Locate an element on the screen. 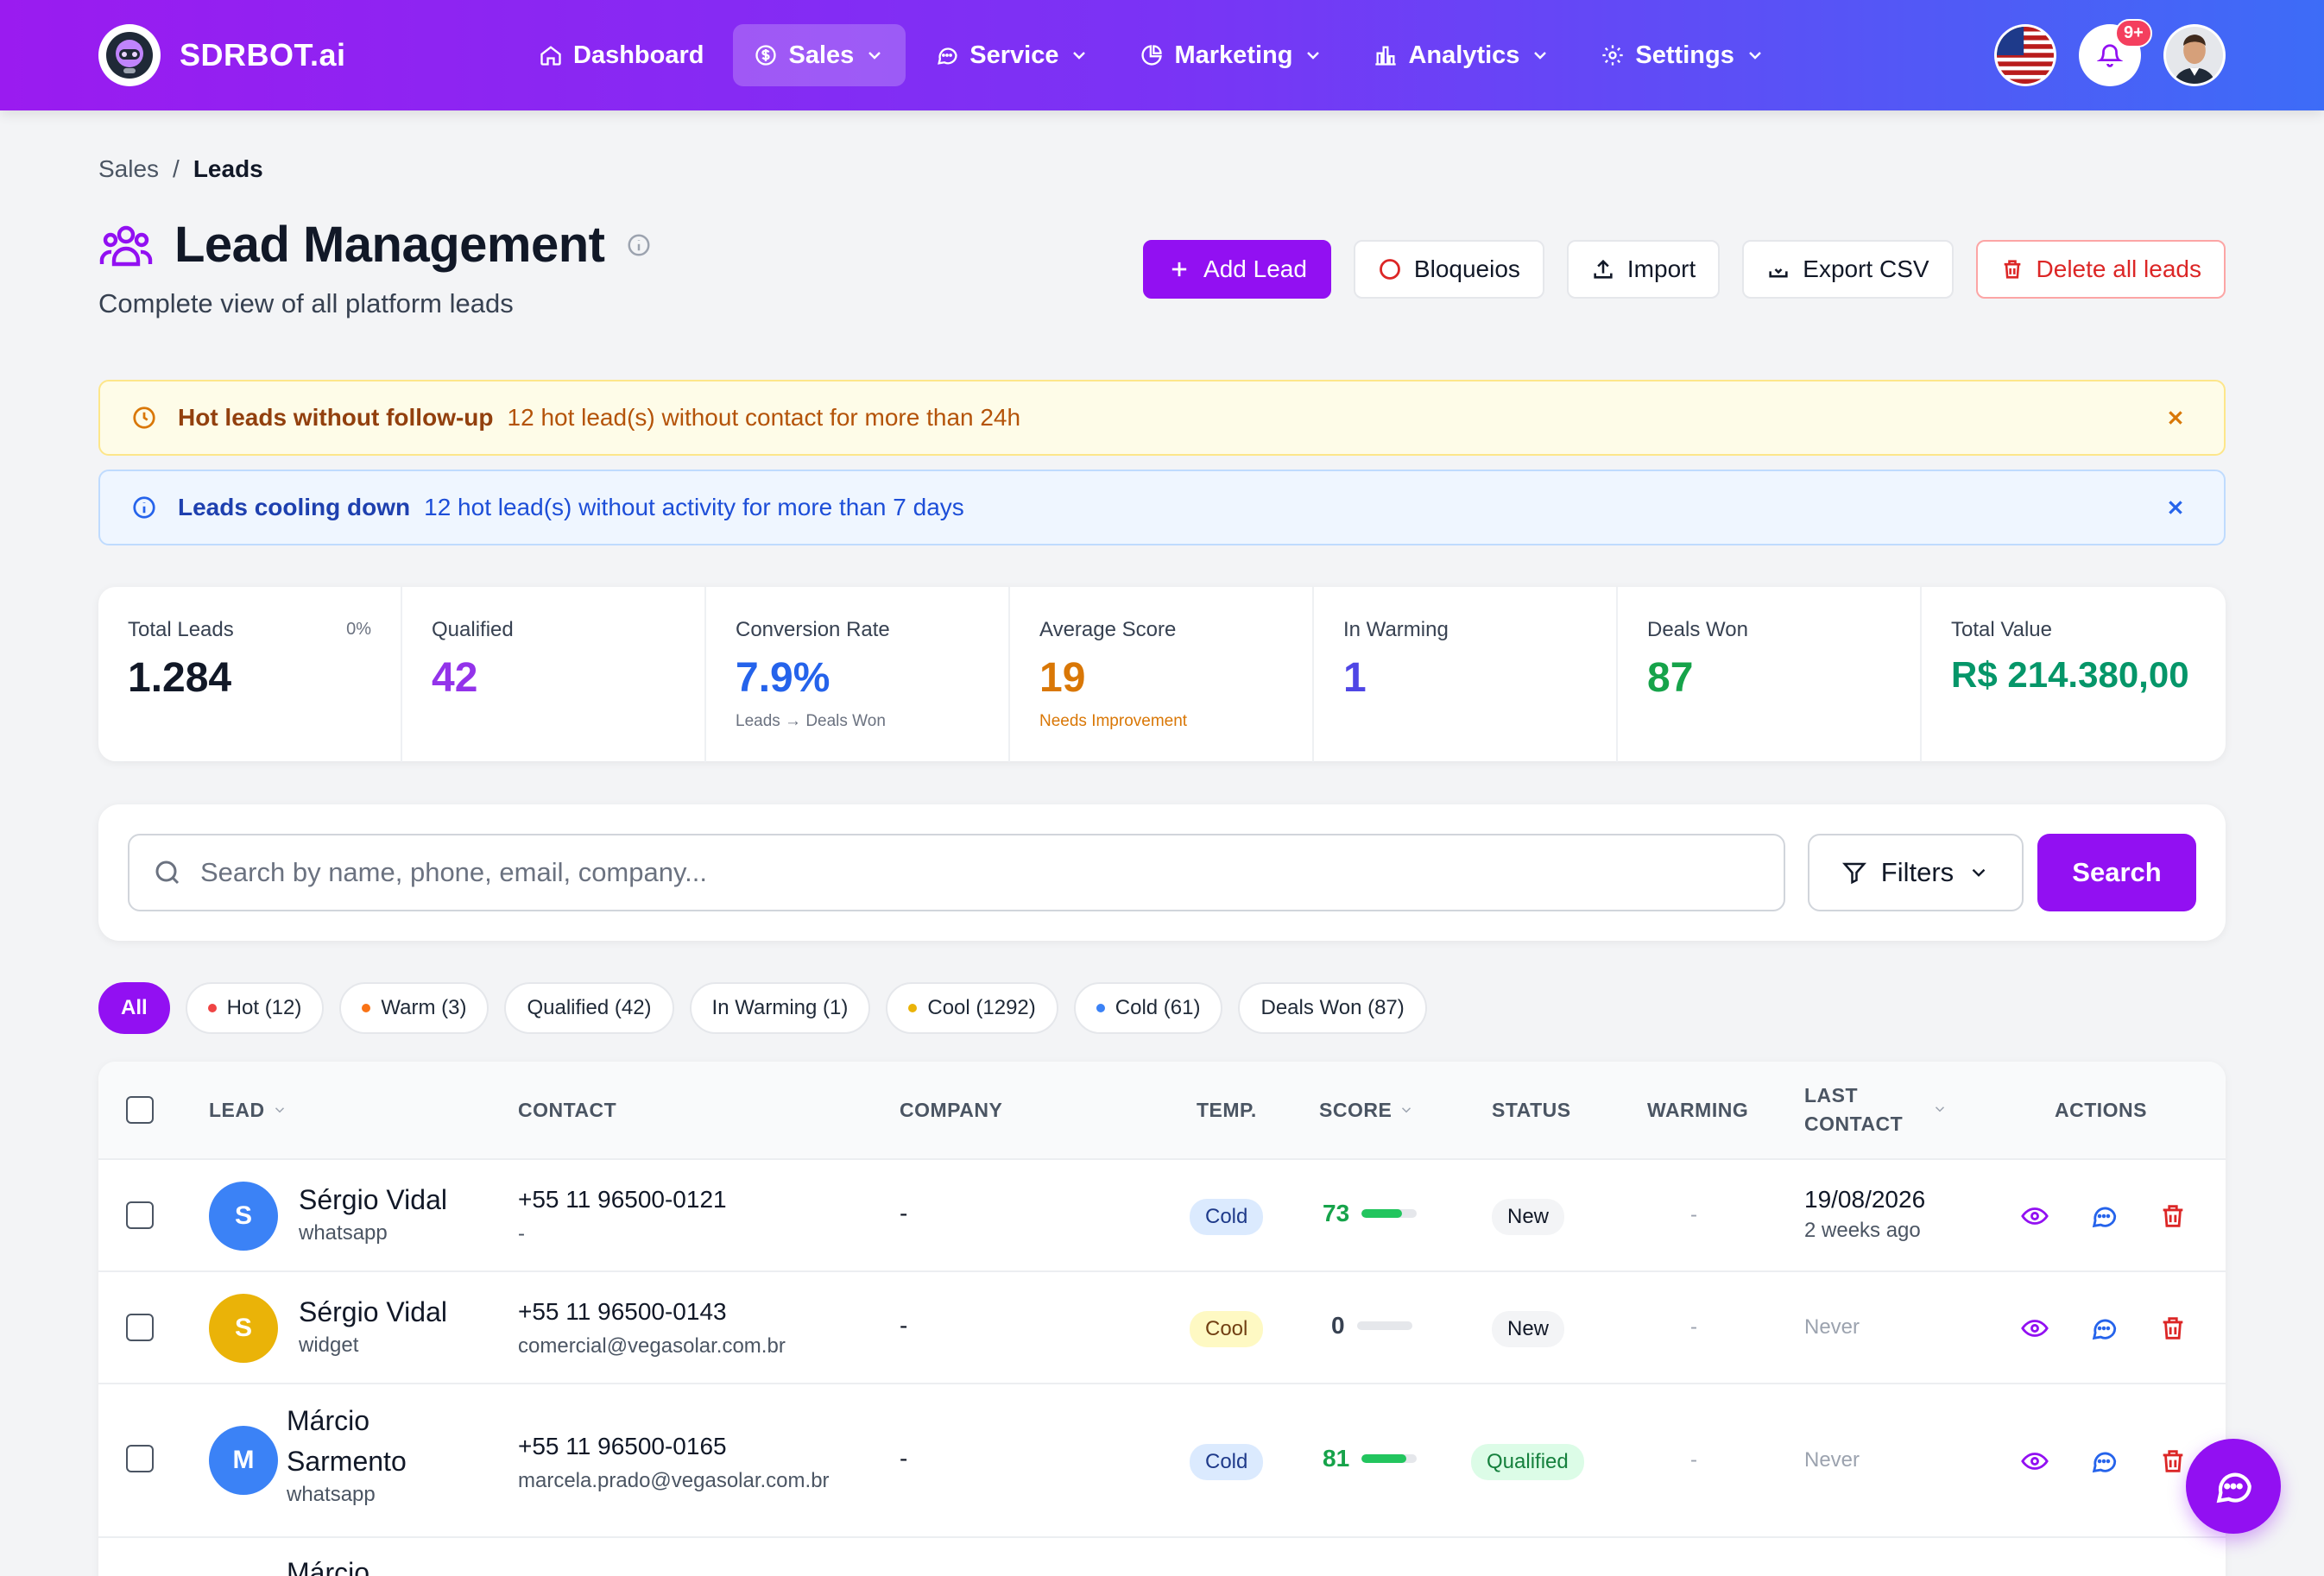 The height and width of the screenshot is (1576, 2324). language-selector is located at coordinates (2025, 55).